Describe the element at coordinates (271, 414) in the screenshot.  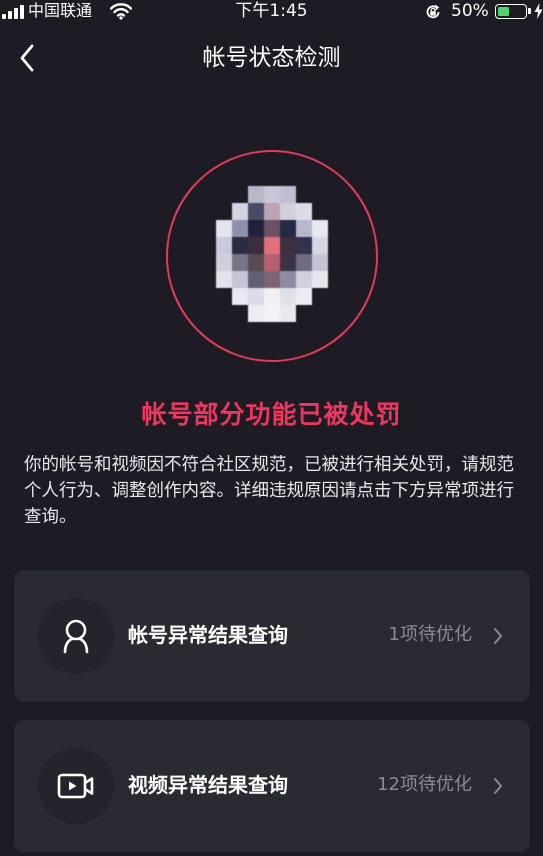
I see `penalty-title: 帐号部分功能已被处罚` at that location.